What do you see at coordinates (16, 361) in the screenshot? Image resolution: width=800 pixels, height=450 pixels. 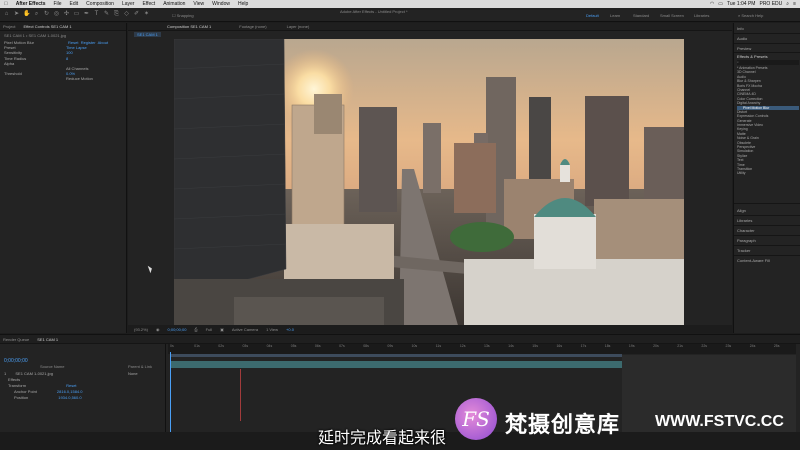 I see `timeline-timecode: 0;00;00;00` at bounding box center [16, 361].